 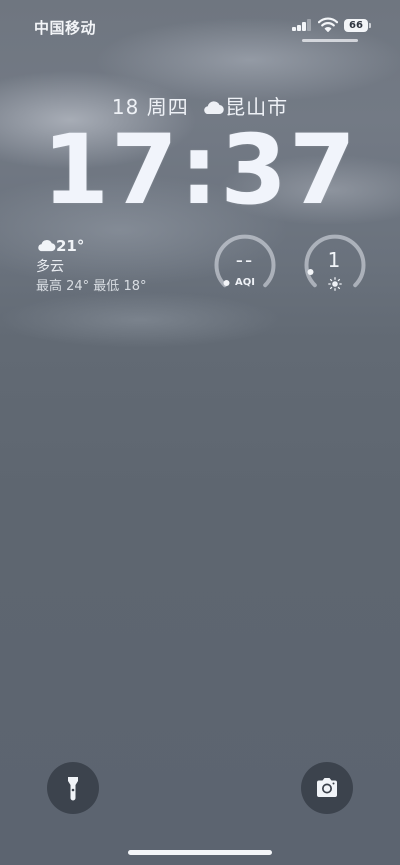 What do you see at coordinates (70, 246) in the screenshot?
I see `current-temperature: 21°` at bounding box center [70, 246].